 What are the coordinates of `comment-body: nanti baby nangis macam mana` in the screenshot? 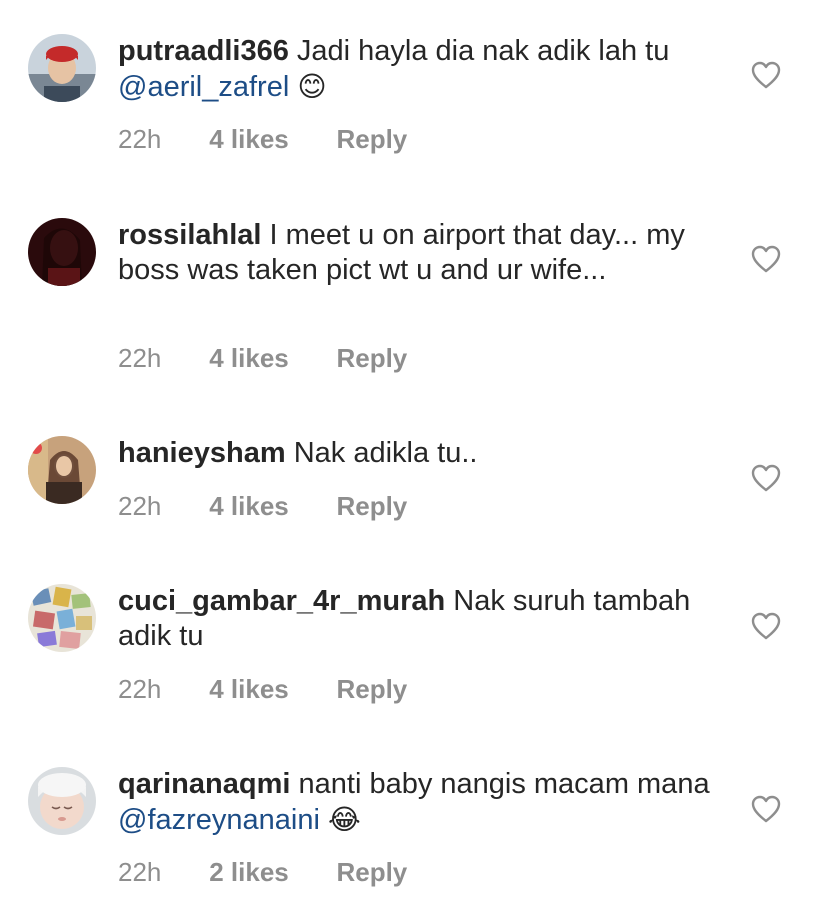 It's located at (504, 784).